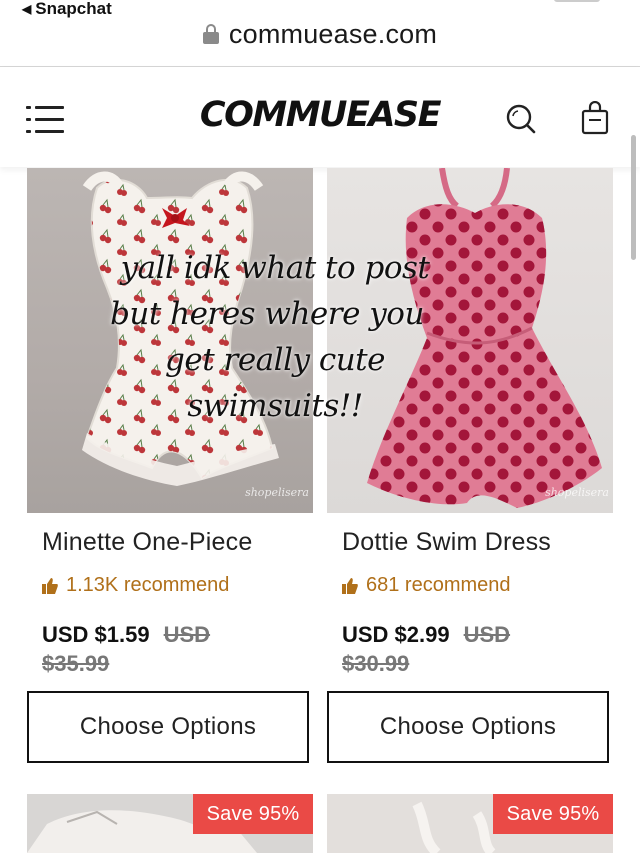 The width and height of the screenshot is (640, 853). What do you see at coordinates (446, 542) in the screenshot?
I see `product-name: Dottie Swim Dress` at bounding box center [446, 542].